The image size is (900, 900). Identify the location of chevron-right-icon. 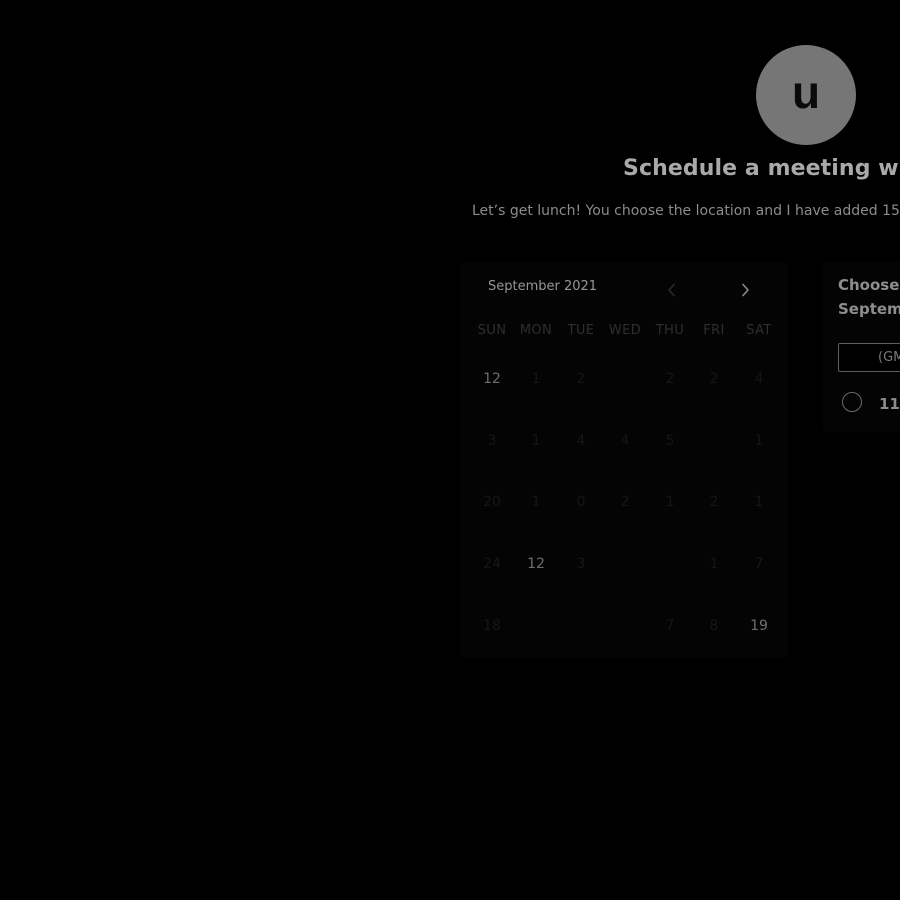
(745, 290).